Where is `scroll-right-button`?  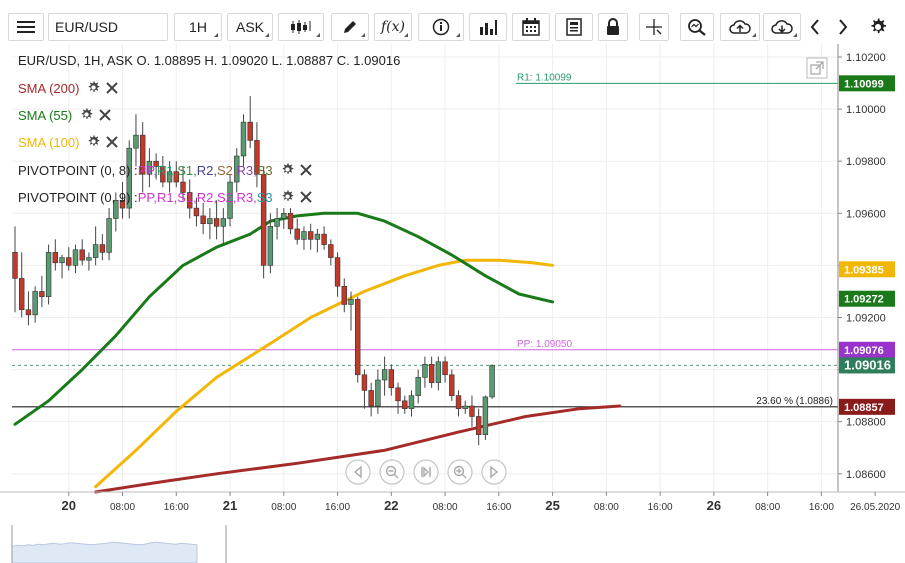
scroll-right-button is located at coordinates (843, 27).